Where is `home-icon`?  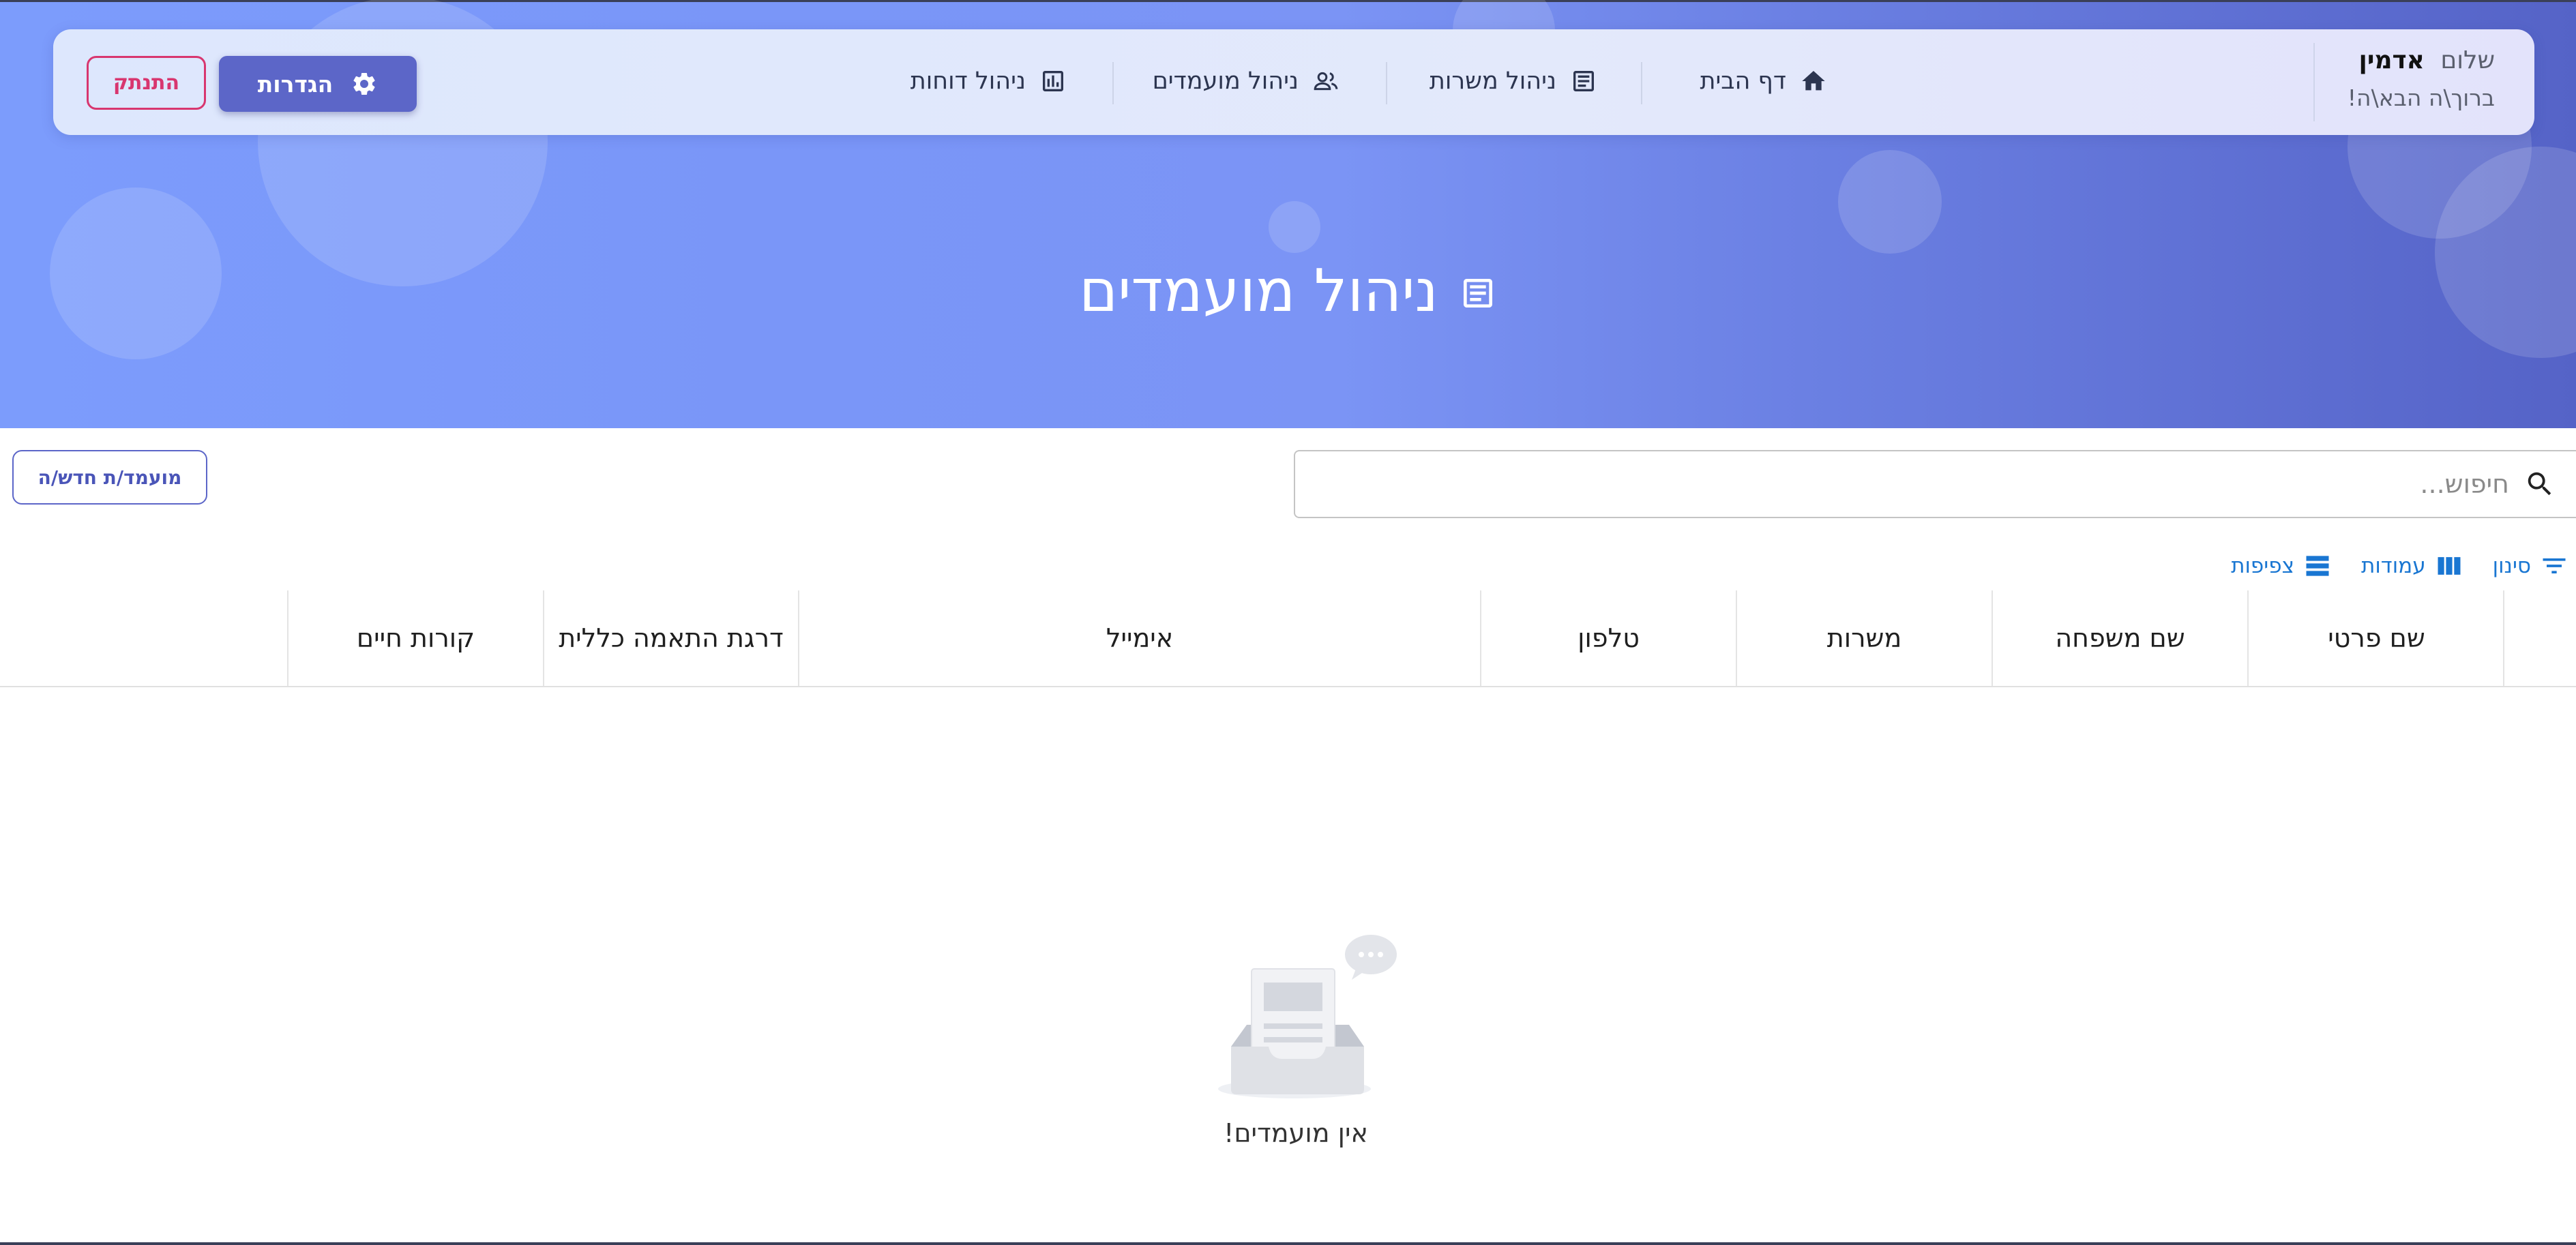
home-icon is located at coordinates (1813, 81).